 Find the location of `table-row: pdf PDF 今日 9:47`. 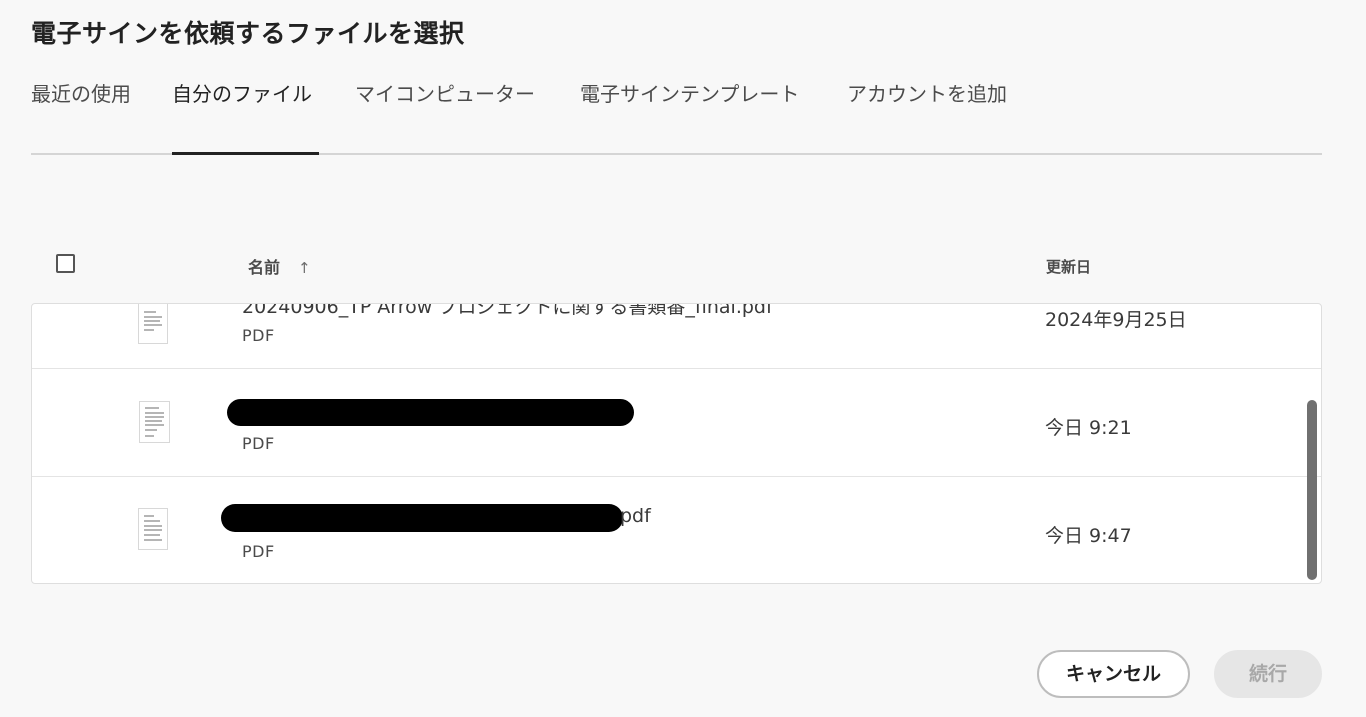

table-row: pdf PDF 今日 9:47 is located at coordinates (676, 530).